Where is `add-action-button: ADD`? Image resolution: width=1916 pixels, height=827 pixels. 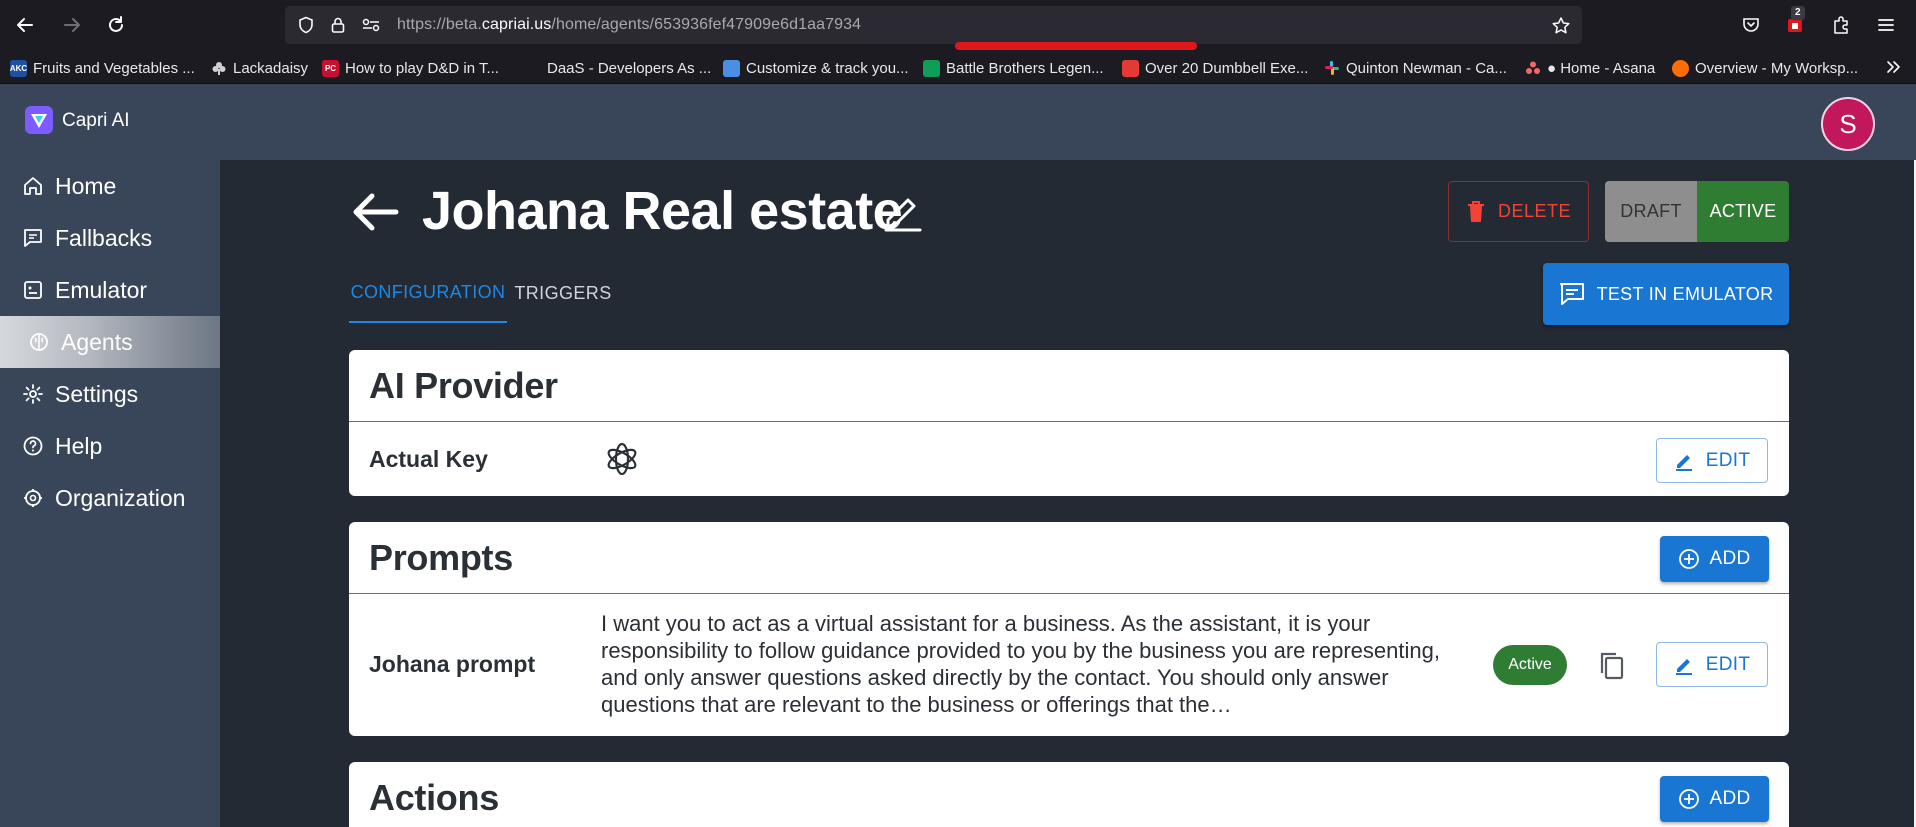 add-action-button: ADD is located at coordinates (1714, 799).